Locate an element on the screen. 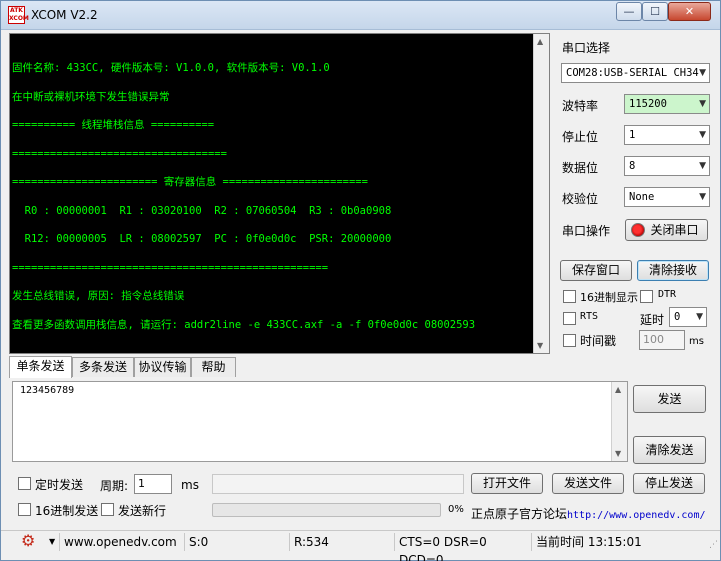 This screenshot has width=721, height=561. databit-select: 8 ▼ is located at coordinates (667, 166).